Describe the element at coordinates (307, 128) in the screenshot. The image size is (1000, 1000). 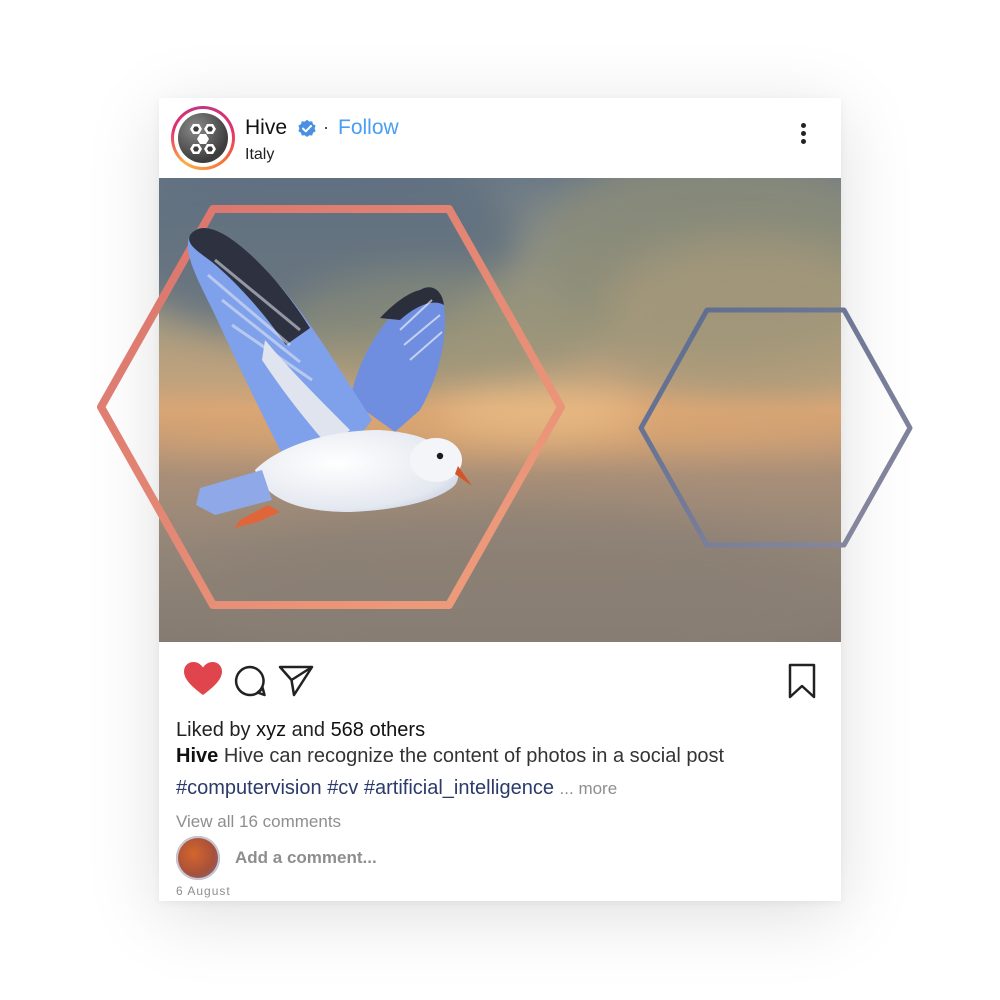
I see `verified-badge-icon` at that location.